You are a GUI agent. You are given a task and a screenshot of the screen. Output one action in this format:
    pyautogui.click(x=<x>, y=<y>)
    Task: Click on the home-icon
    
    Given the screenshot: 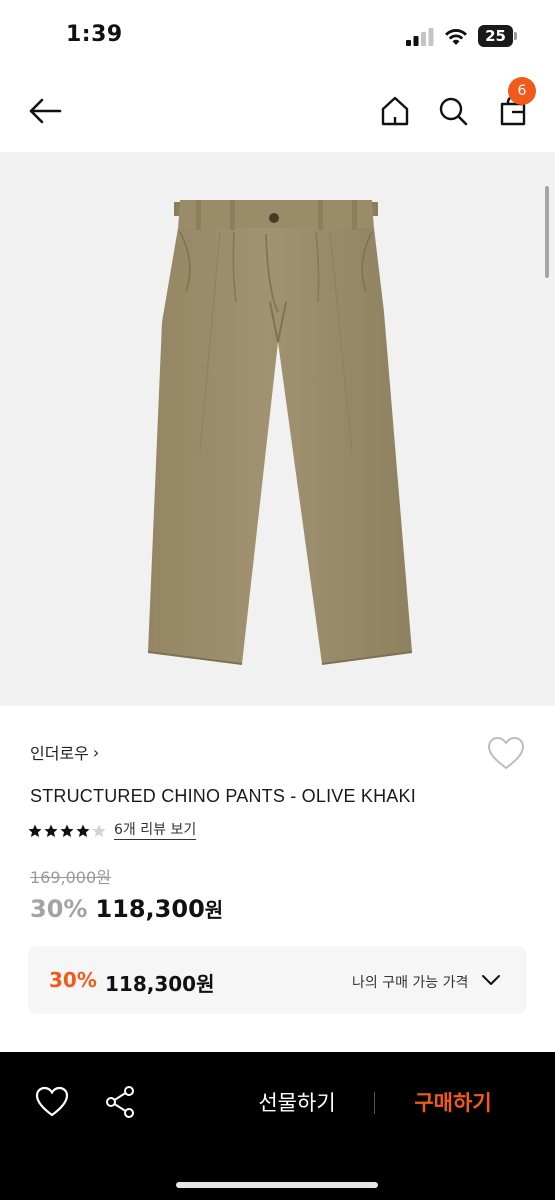 What is the action you would take?
    pyautogui.click(x=395, y=111)
    